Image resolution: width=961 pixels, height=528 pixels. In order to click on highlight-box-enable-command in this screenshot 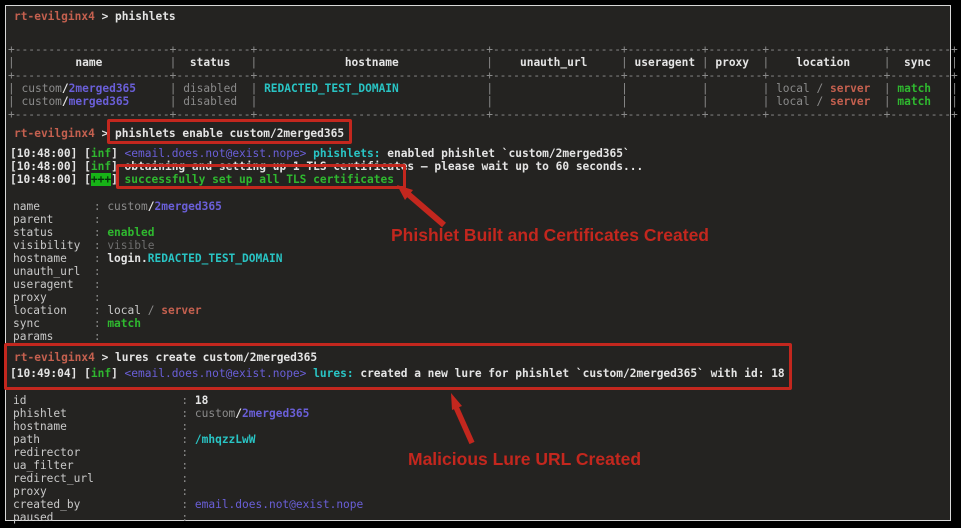, I will do `click(229, 131)`.